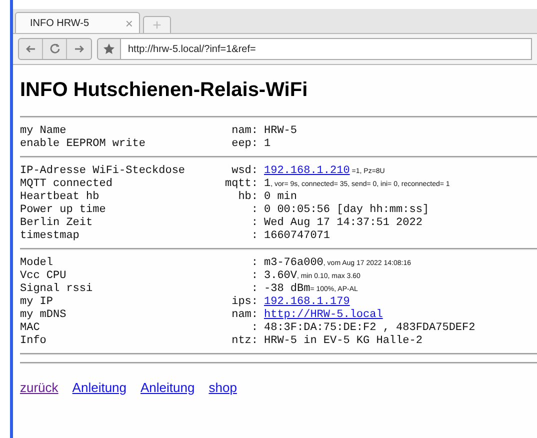 The height and width of the screenshot is (438, 537). I want to click on field-value: Wed Aug 17 14:37:51 2022, so click(343, 223).